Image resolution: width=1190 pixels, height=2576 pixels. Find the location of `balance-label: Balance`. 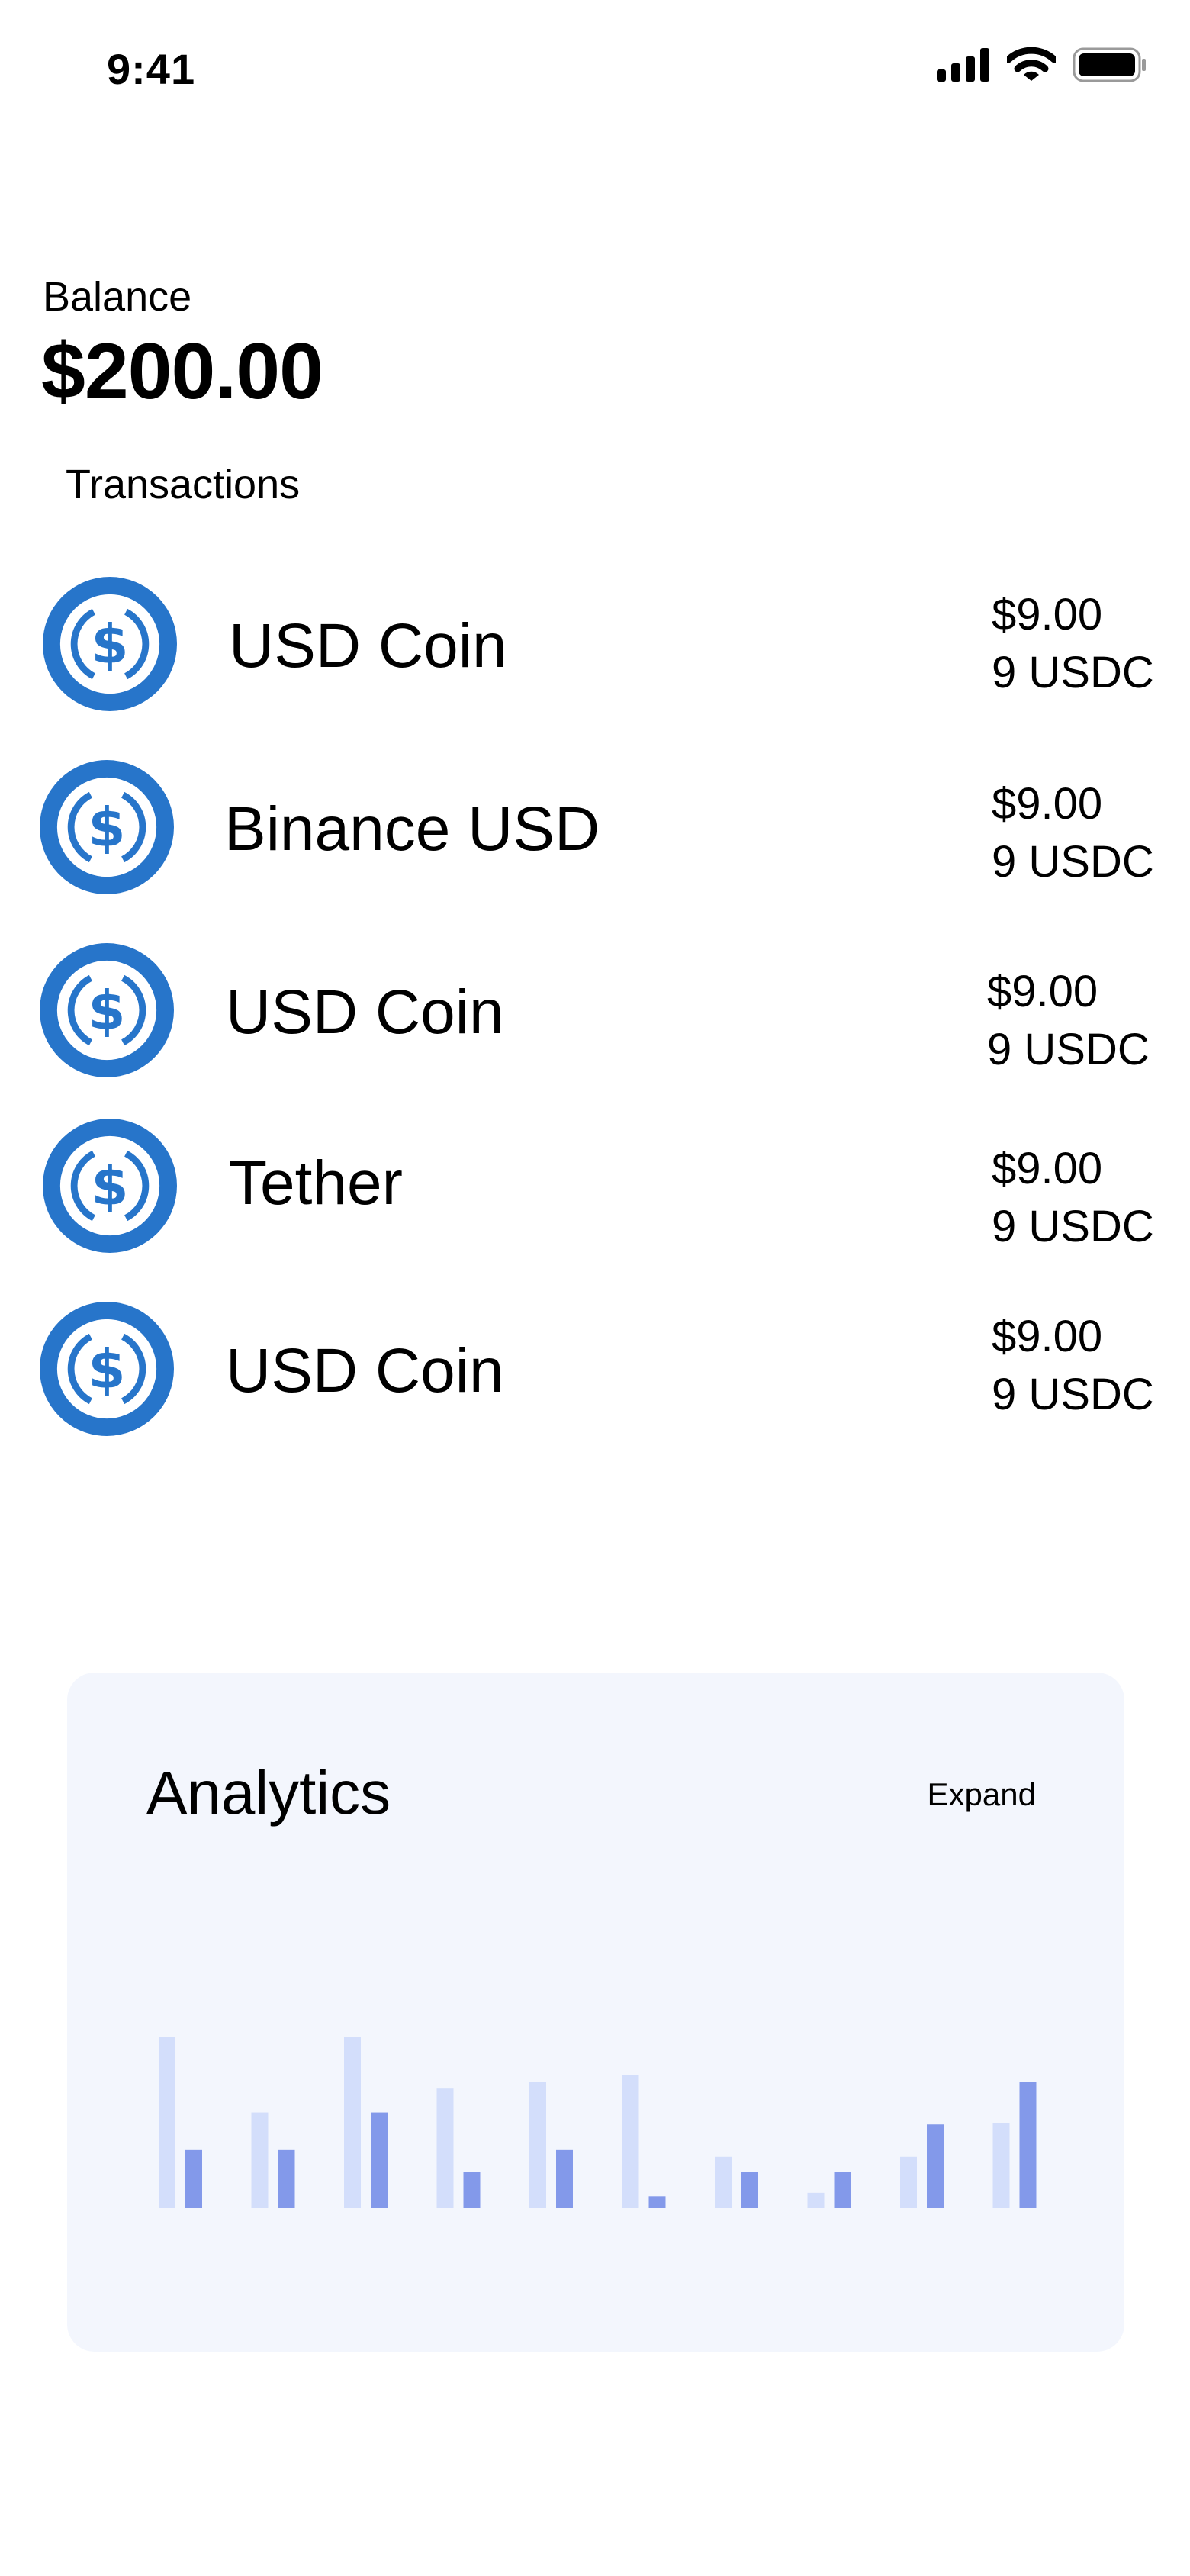

balance-label: Balance is located at coordinates (117, 297).